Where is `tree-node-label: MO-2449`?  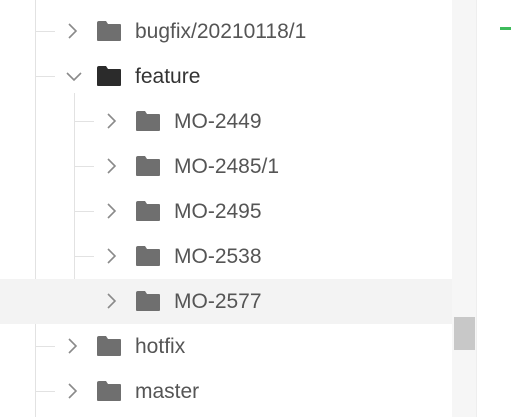 tree-node-label: MO-2449 is located at coordinates (218, 121).